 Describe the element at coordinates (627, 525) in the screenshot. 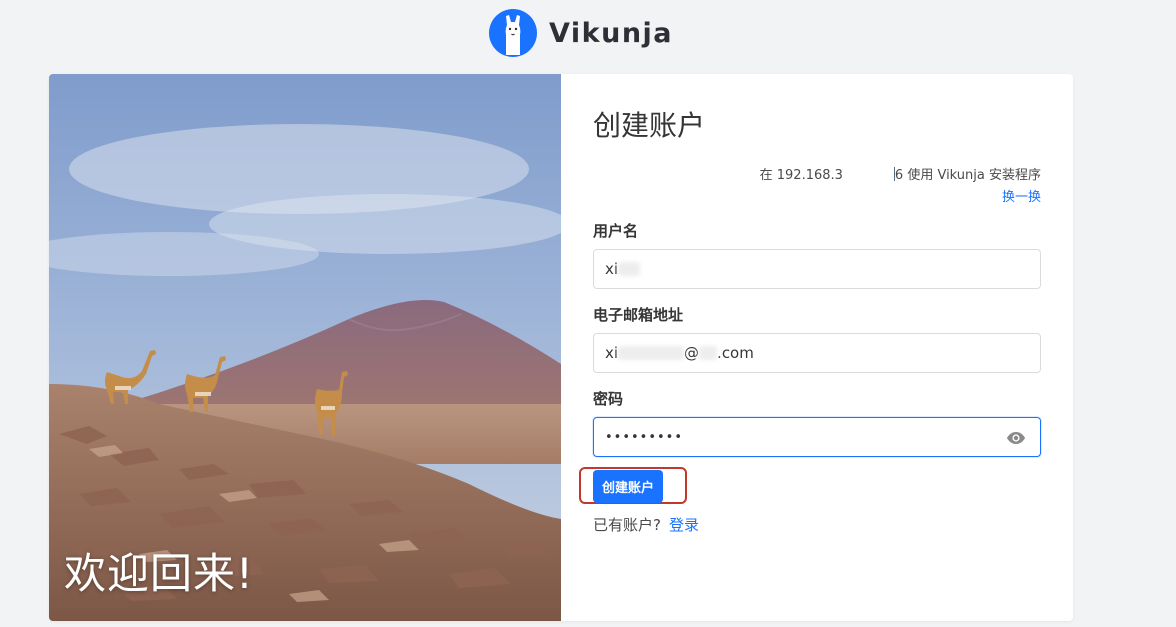

I see `have-account-text: 已有账户?` at that location.